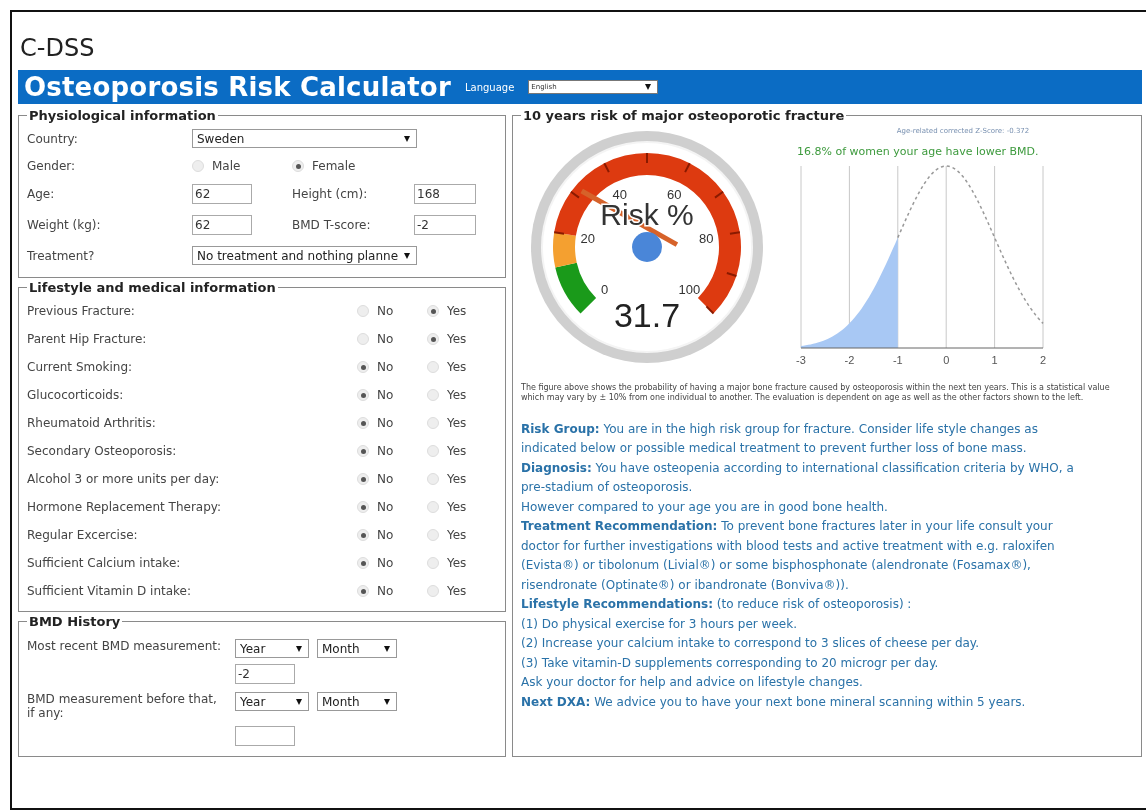  Describe the element at coordinates (705, 507) in the screenshot. I see `advice-text: However compared to your age you are in good bone health.` at that location.